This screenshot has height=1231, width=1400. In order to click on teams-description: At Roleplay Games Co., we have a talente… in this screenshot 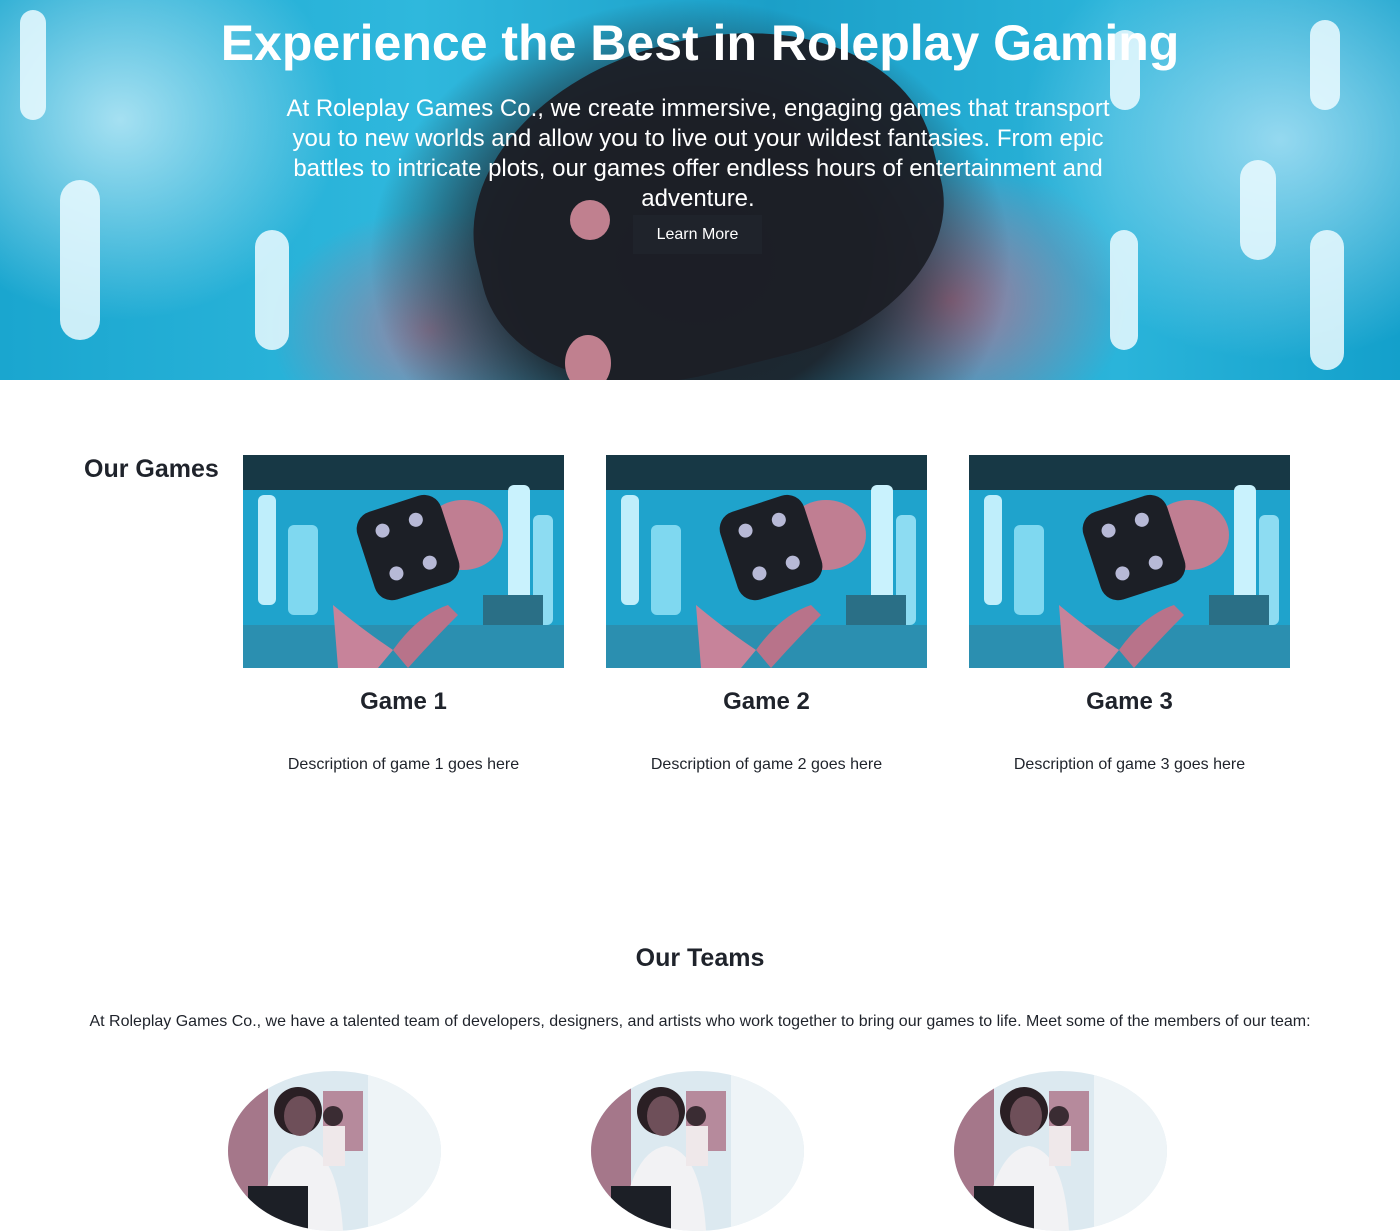, I will do `click(700, 1021)`.